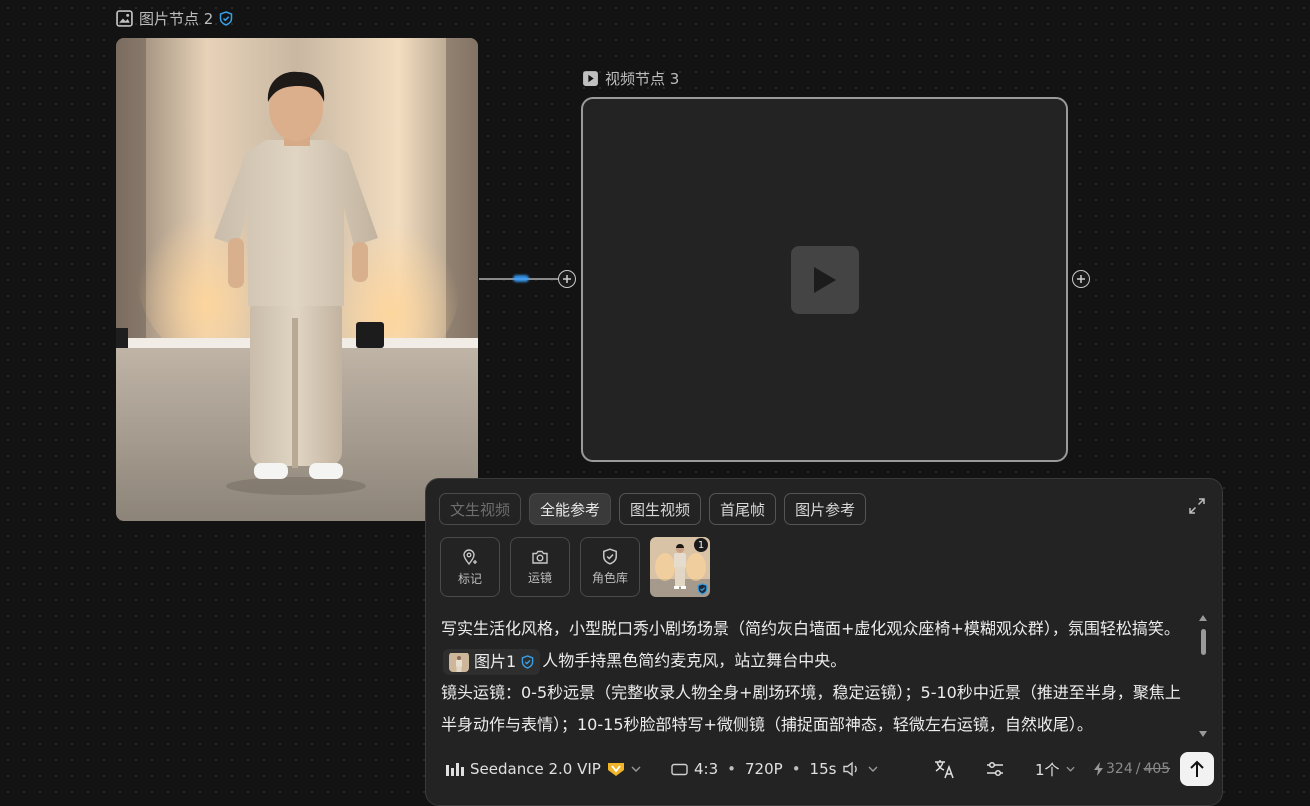 This screenshot has width=1310, height=806. Describe the element at coordinates (701, 545) in the screenshot. I see `reference-count-badge: 1` at that location.